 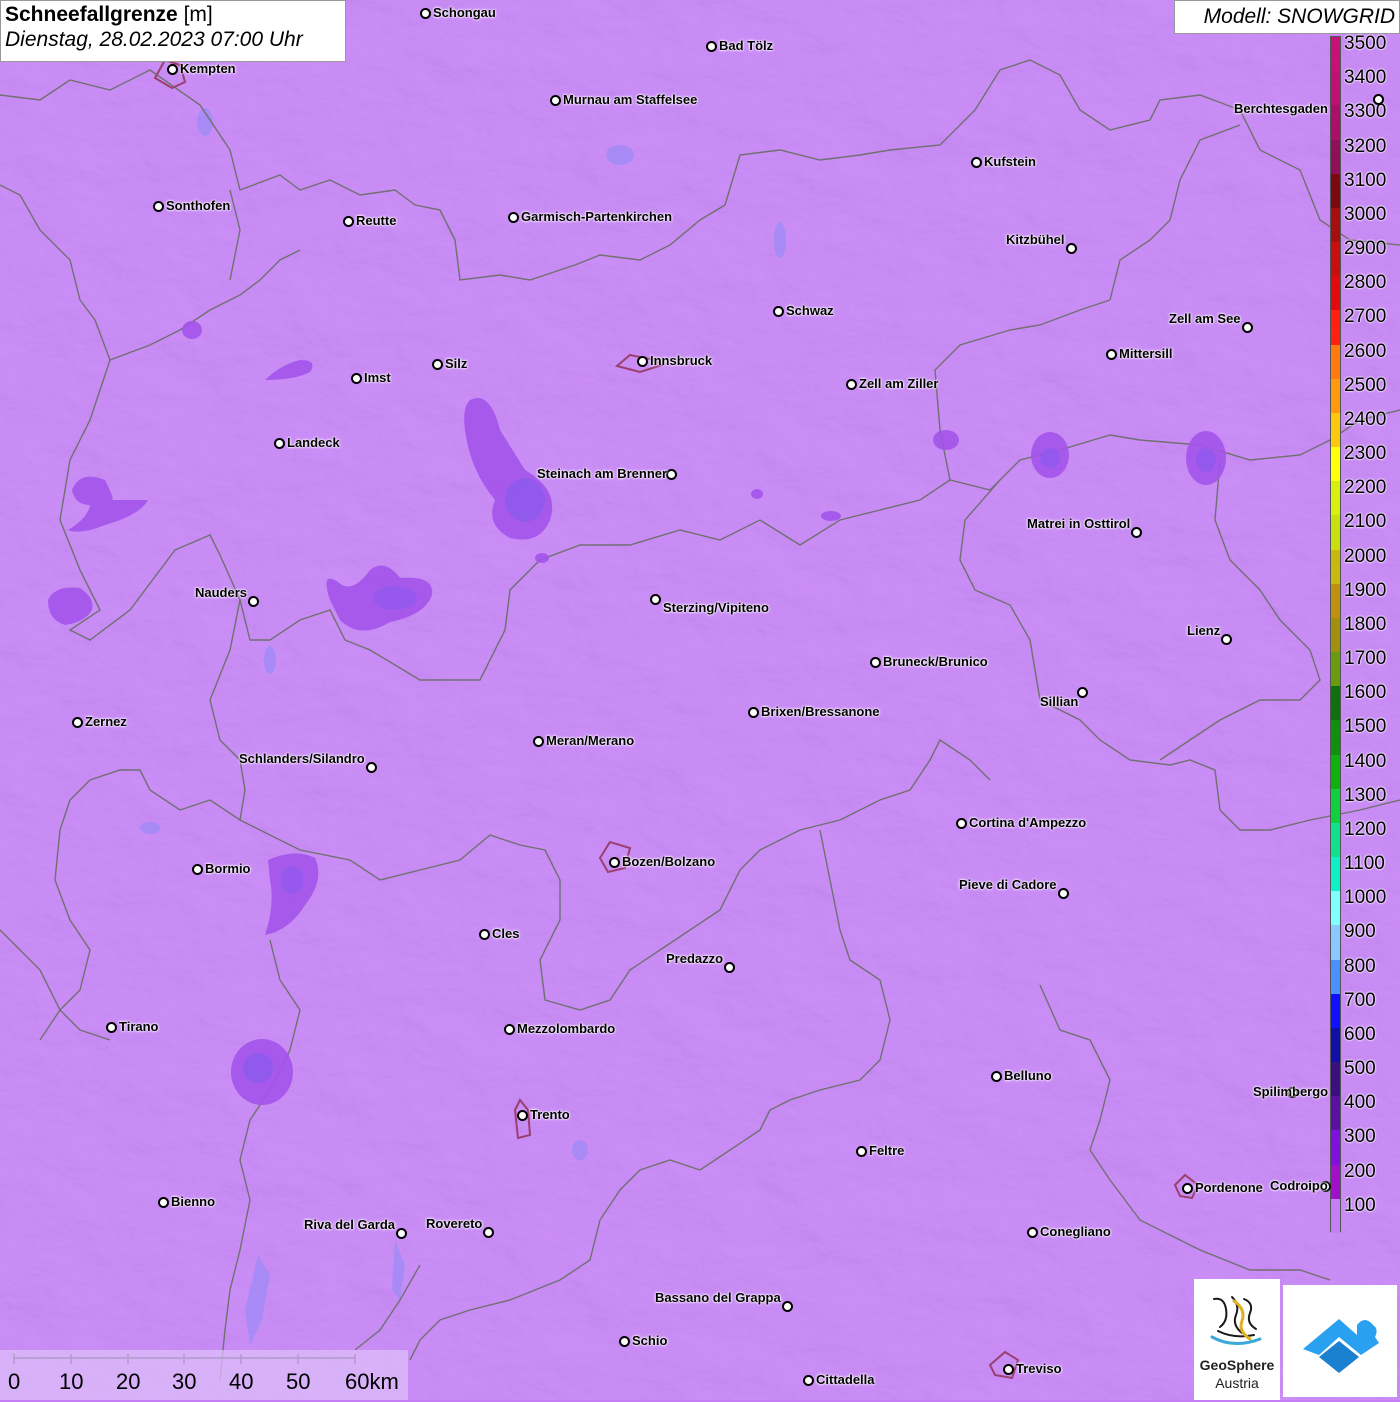 I want to click on city-label: Rovereto, so click(x=454, y=1223).